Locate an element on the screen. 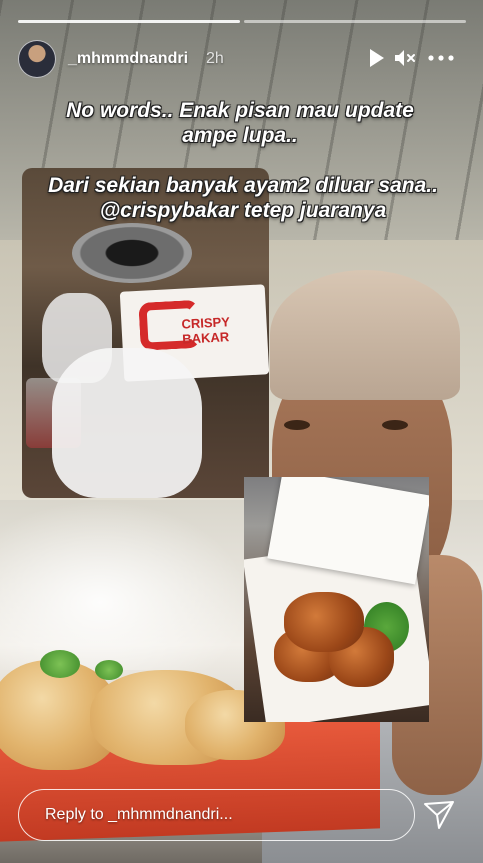 Image resolution: width=483 pixels, height=863 pixels. play-icon is located at coordinates (376, 58).